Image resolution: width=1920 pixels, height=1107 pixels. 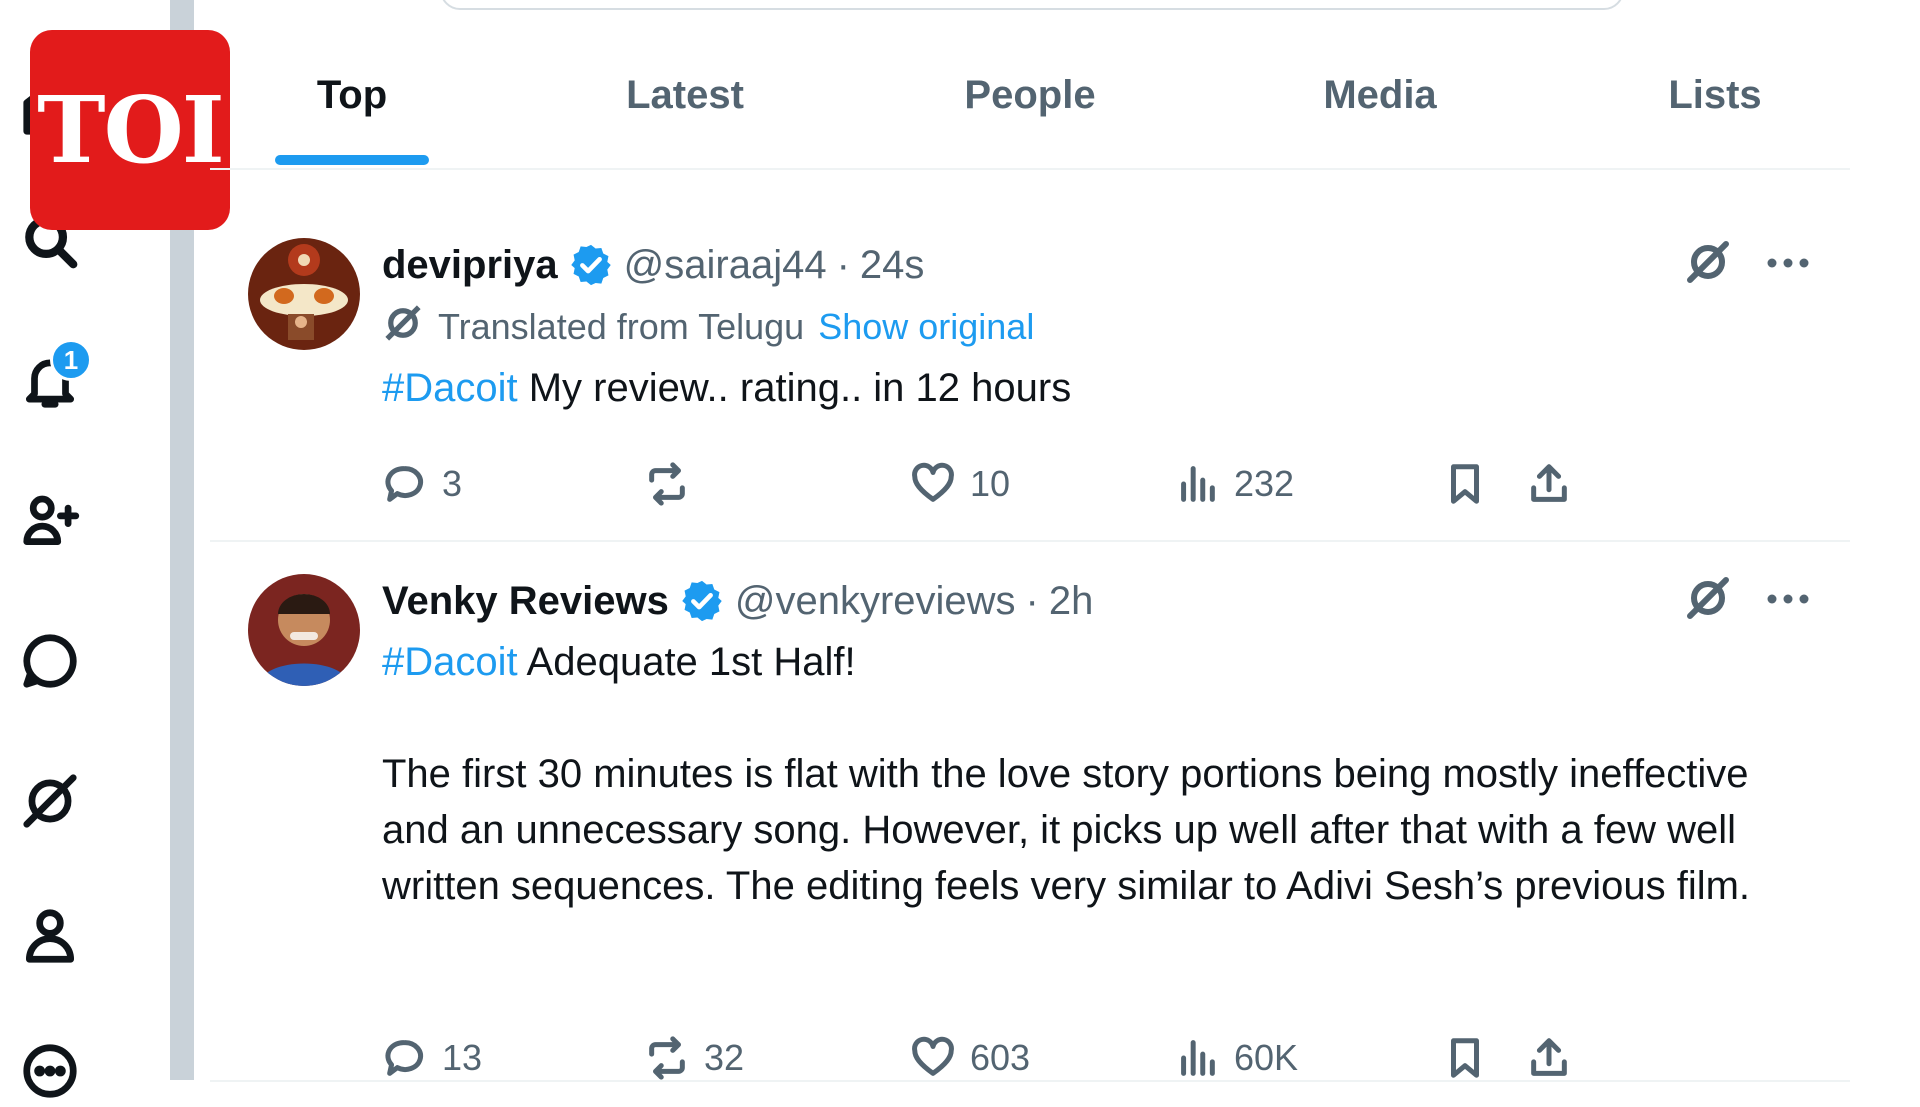 What do you see at coordinates (1266, 1057) in the screenshot?
I see `views-count: 60K` at bounding box center [1266, 1057].